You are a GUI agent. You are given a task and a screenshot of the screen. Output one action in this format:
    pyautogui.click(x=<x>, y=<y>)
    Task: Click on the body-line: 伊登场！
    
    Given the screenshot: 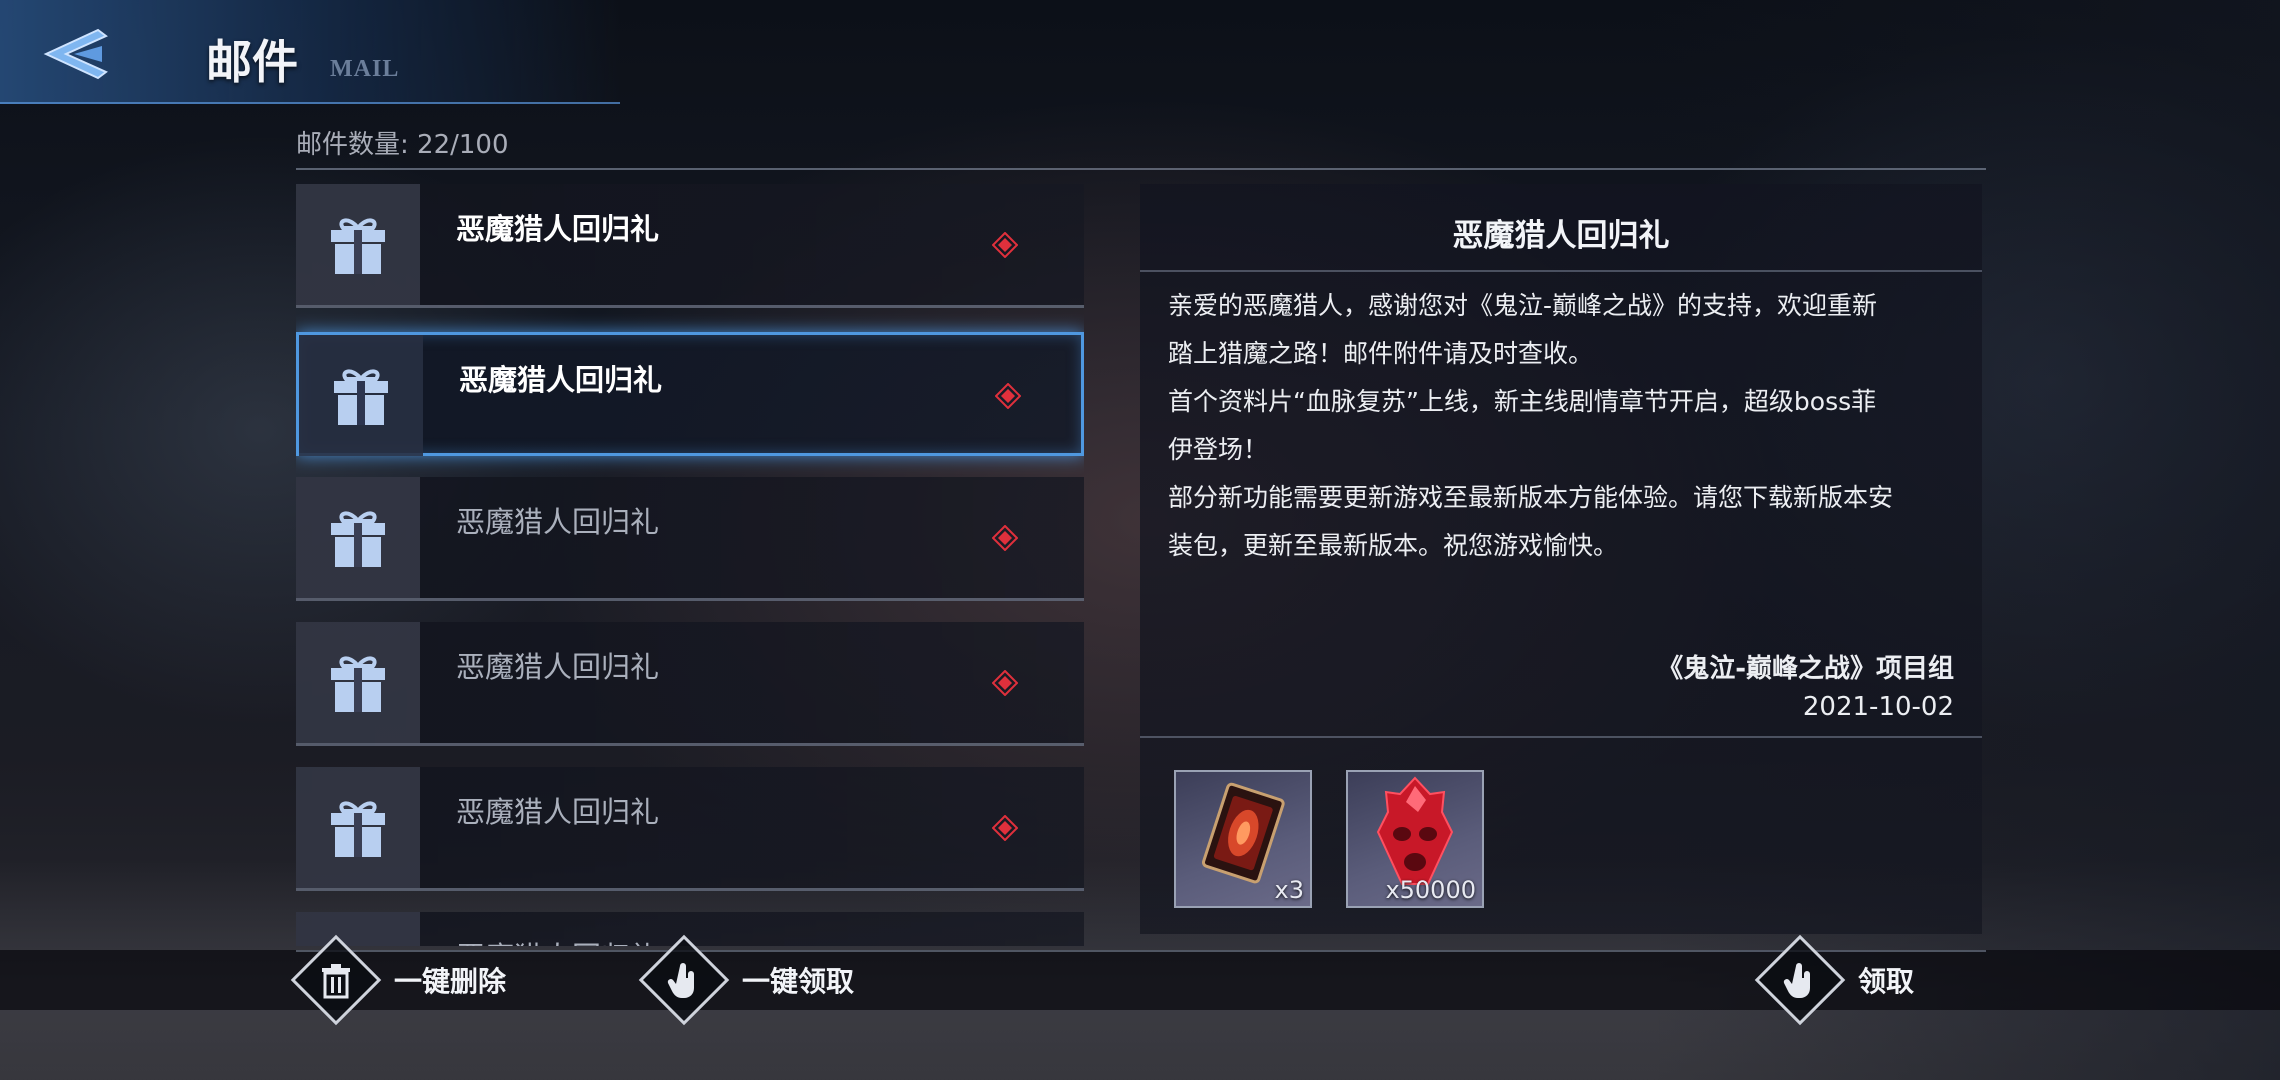 What is the action you would take?
    pyautogui.click(x=1218, y=449)
    